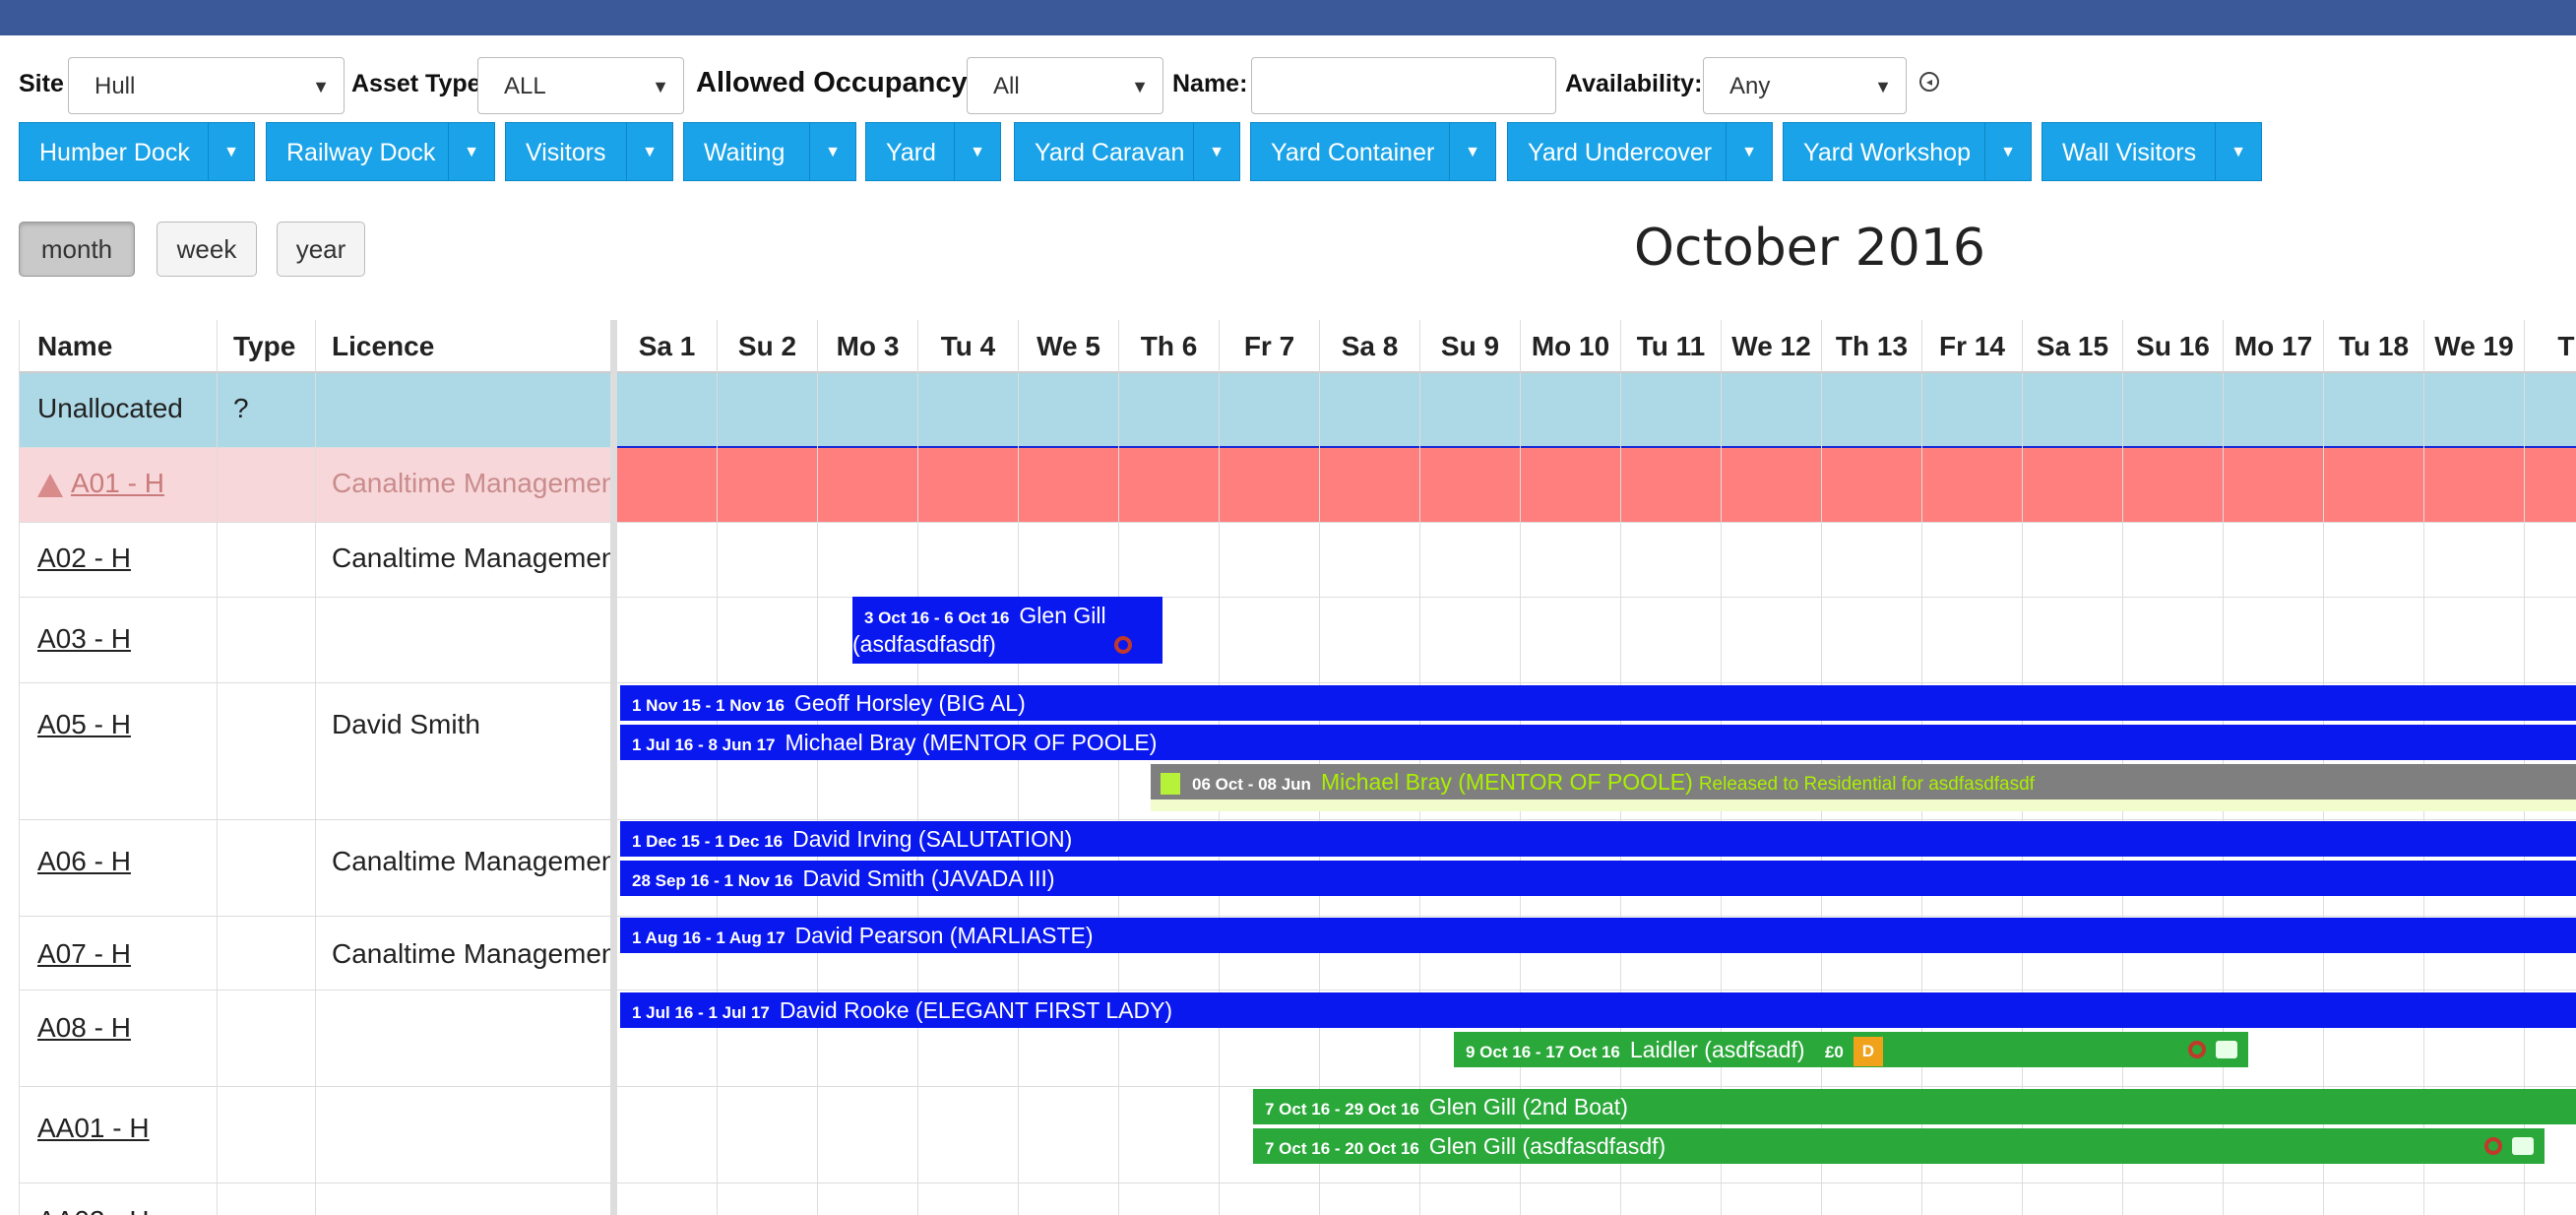 Image resolution: width=2576 pixels, height=1215 pixels. I want to click on view-year-button: year, so click(321, 250).